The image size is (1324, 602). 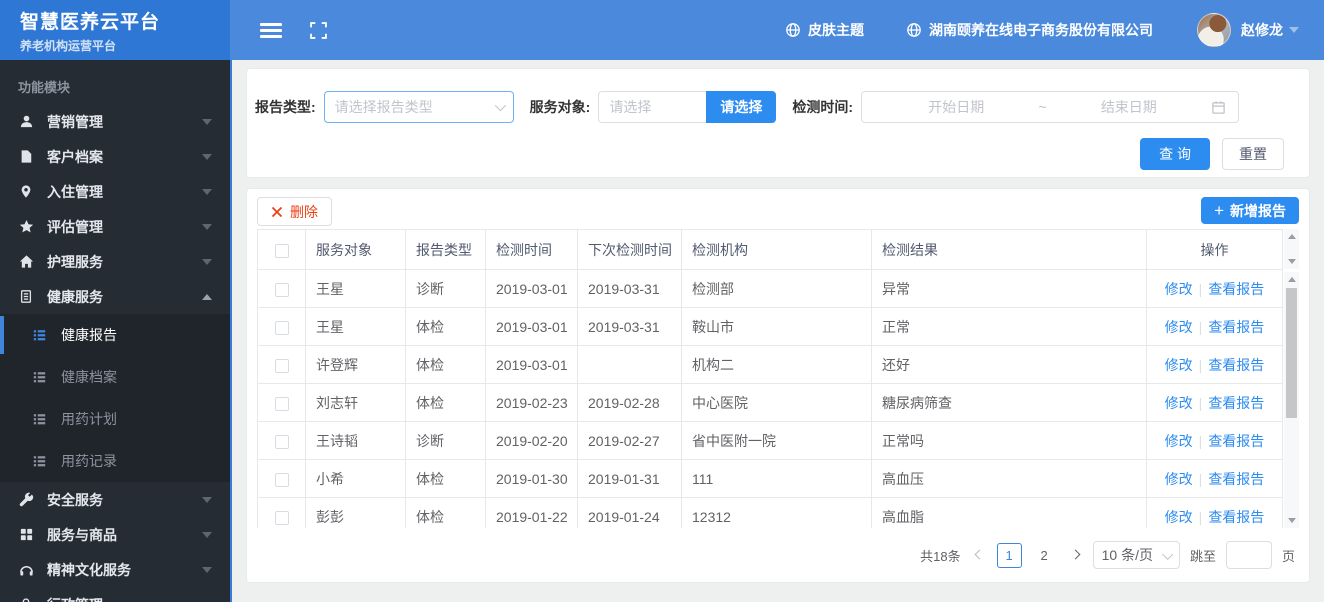 What do you see at coordinates (1291, 249) in the screenshot?
I see `header-scrollbar` at bounding box center [1291, 249].